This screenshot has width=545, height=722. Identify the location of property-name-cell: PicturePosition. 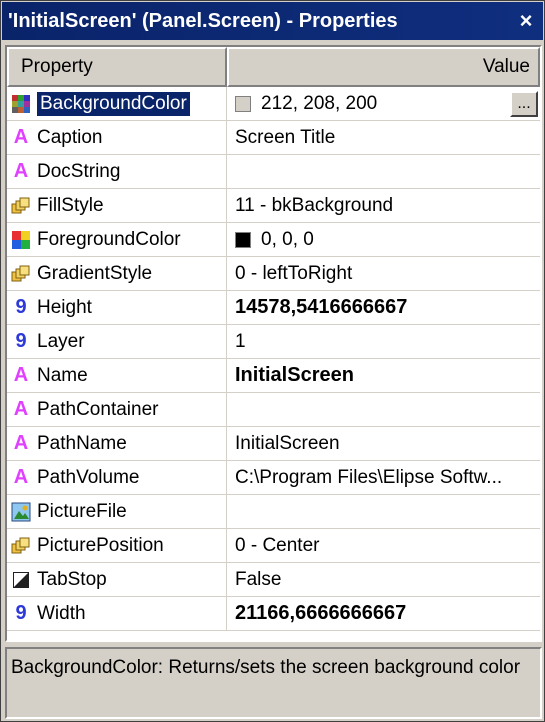
(117, 545).